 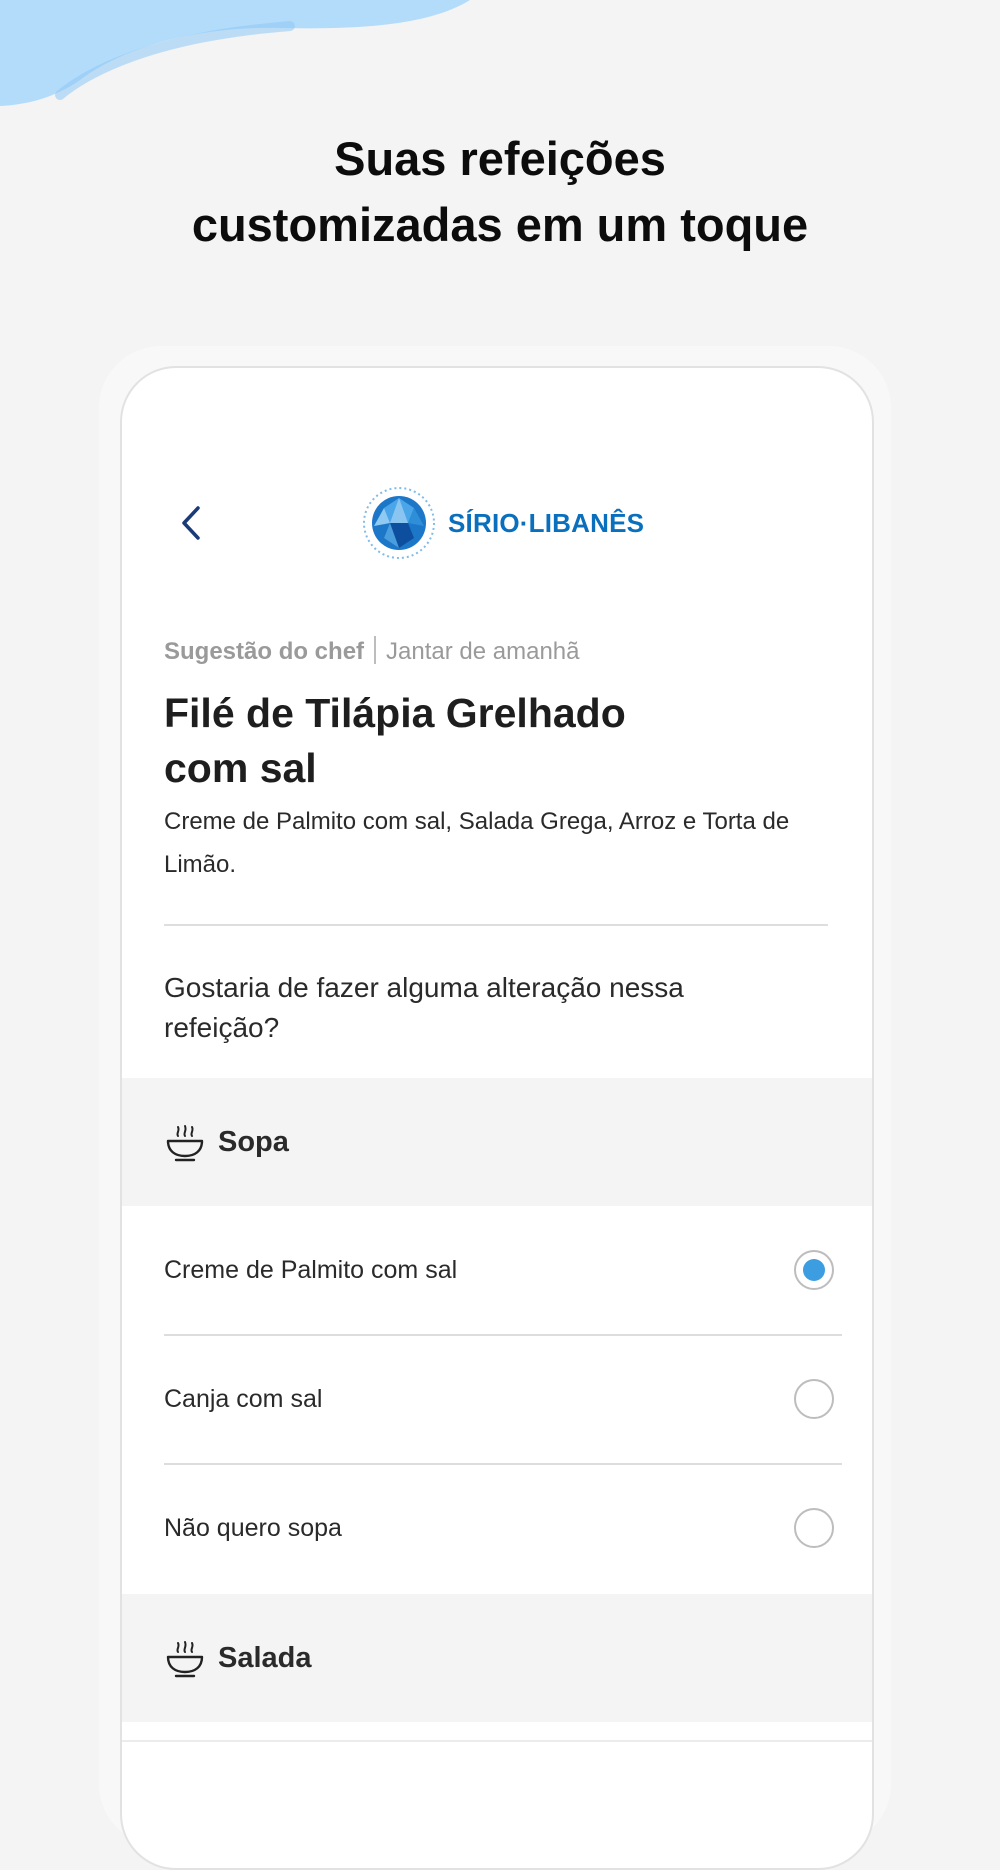 I want to click on meta-separator, so click(x=375, y=650).